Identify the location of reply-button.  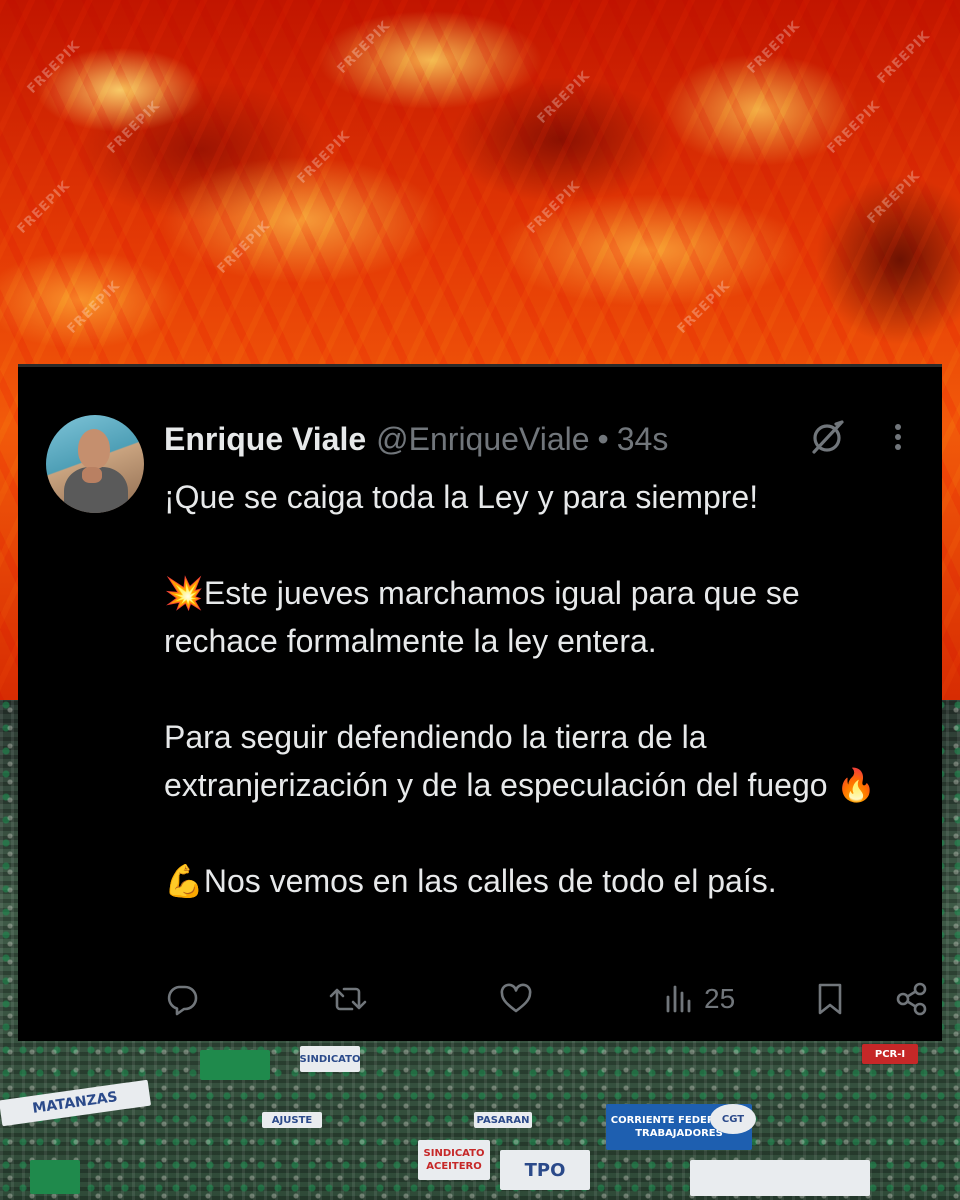
(182, 999).